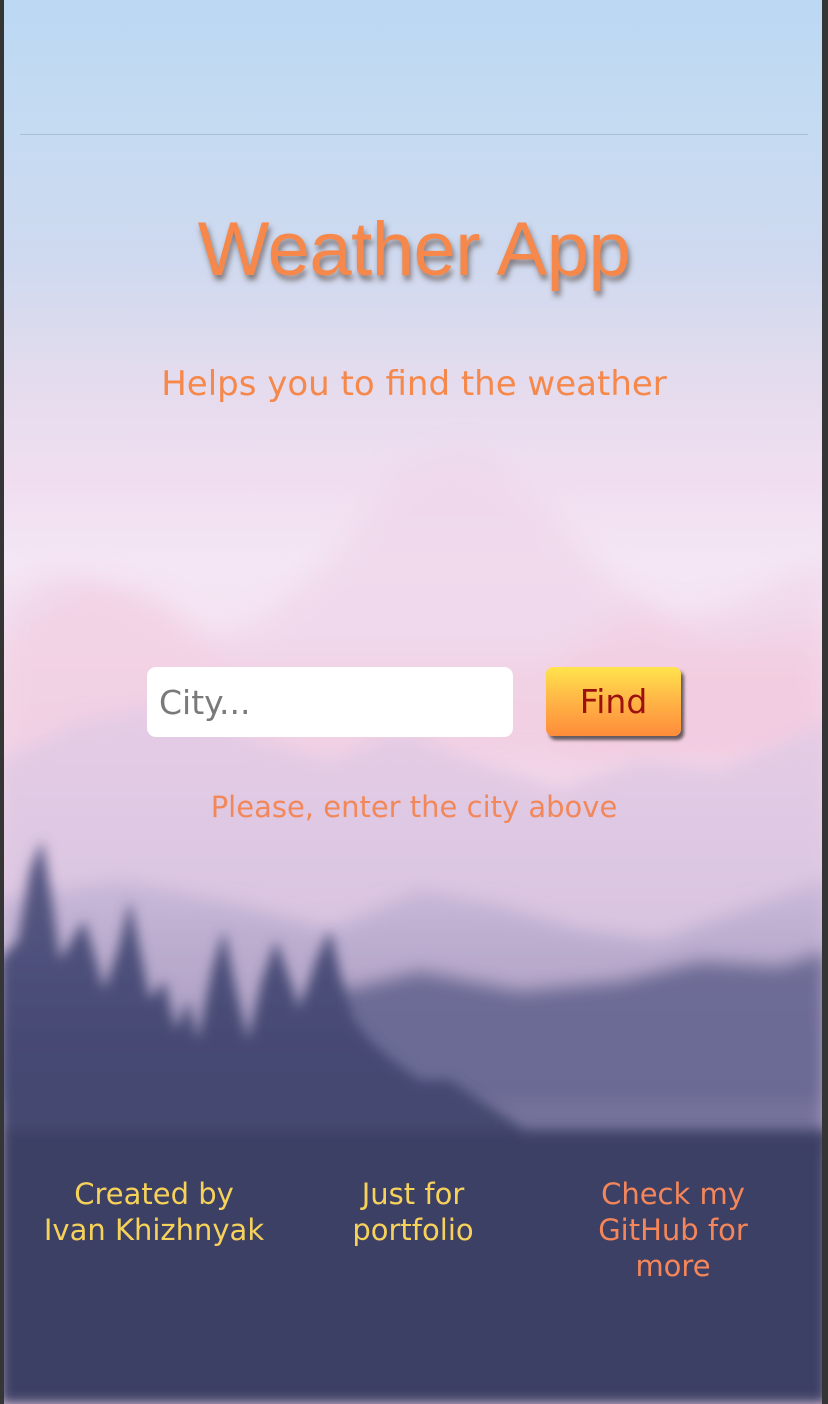 This screenshot has width=828, height=1404. I want to click on footer-created-by-line1: Created by, so click(154, 1194).